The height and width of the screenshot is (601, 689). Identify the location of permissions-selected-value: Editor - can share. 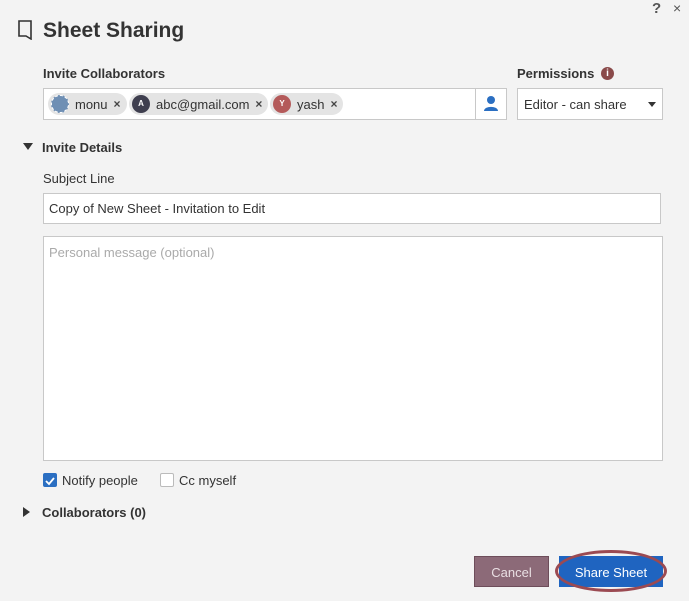
(575, 104).